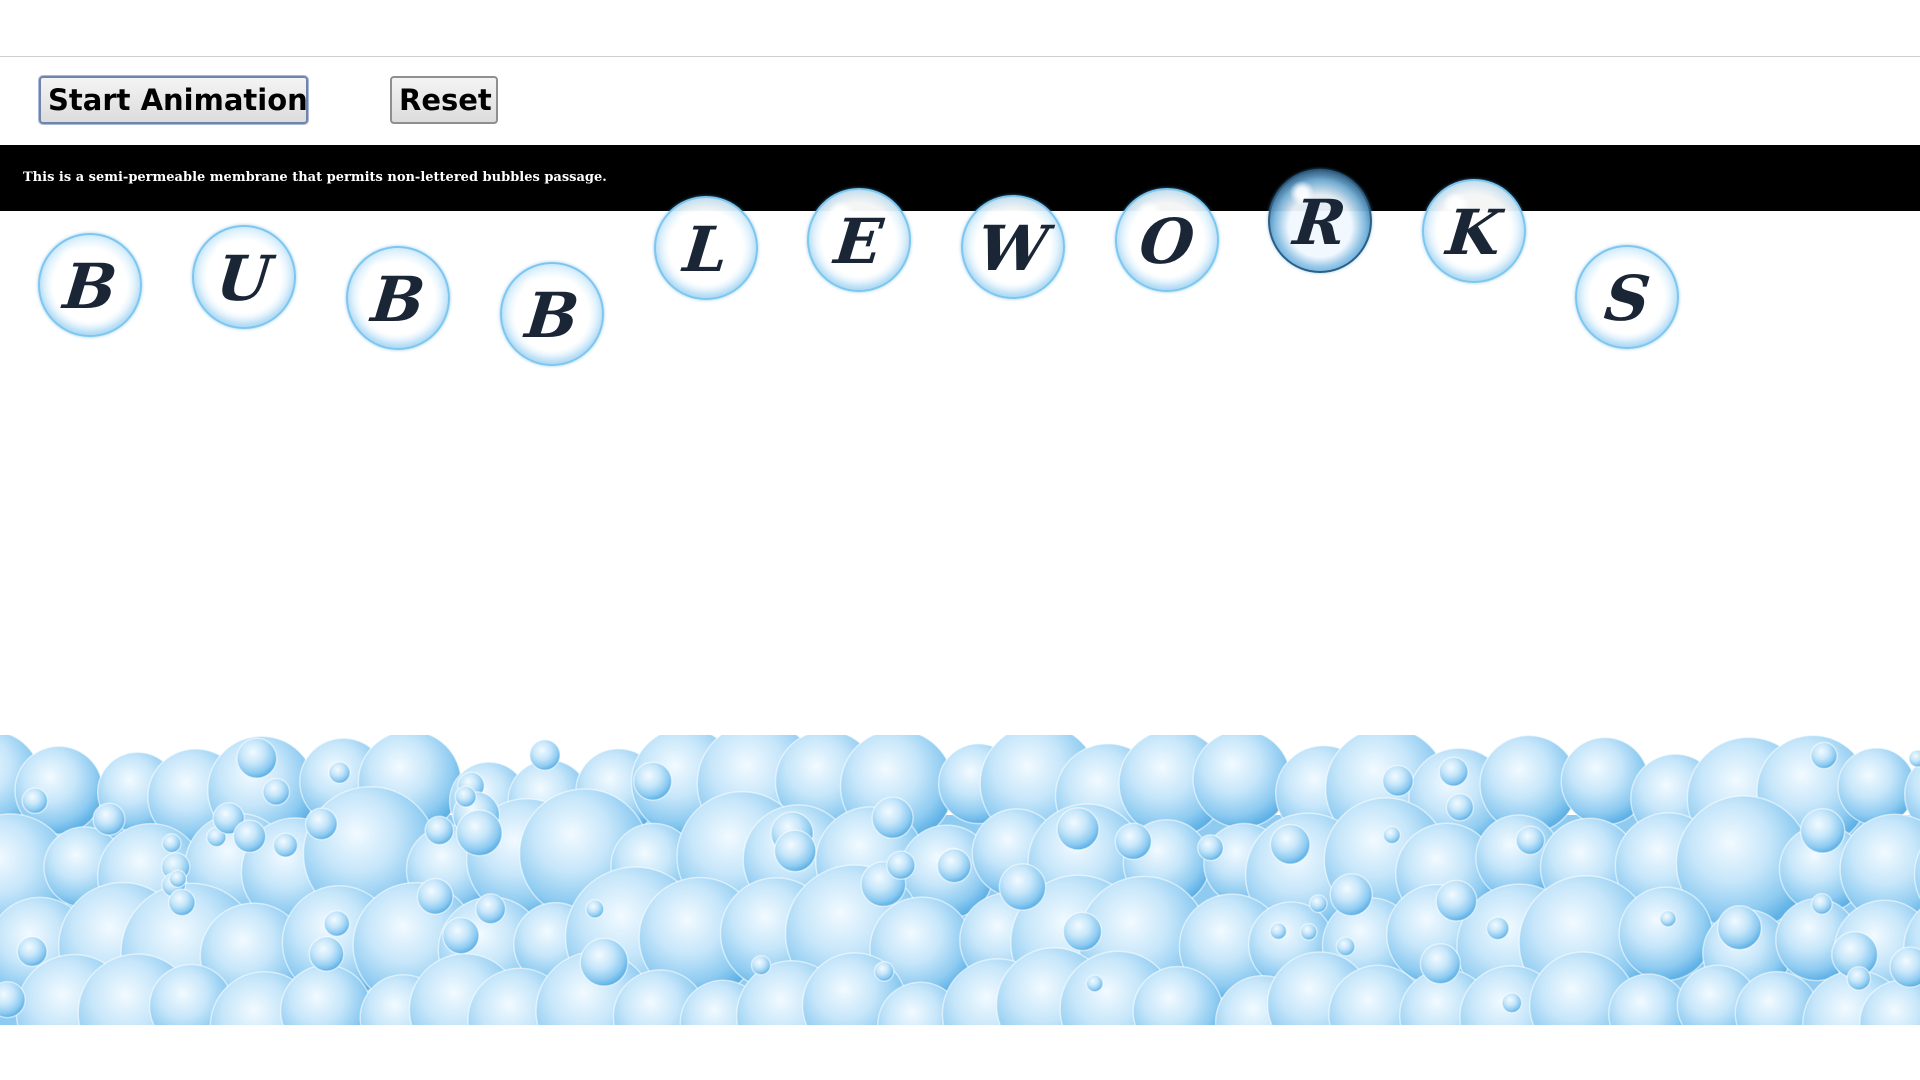 This screenshot has height=1080, width=1920. I want to click on letter-bubble: L, so click(706, 248).